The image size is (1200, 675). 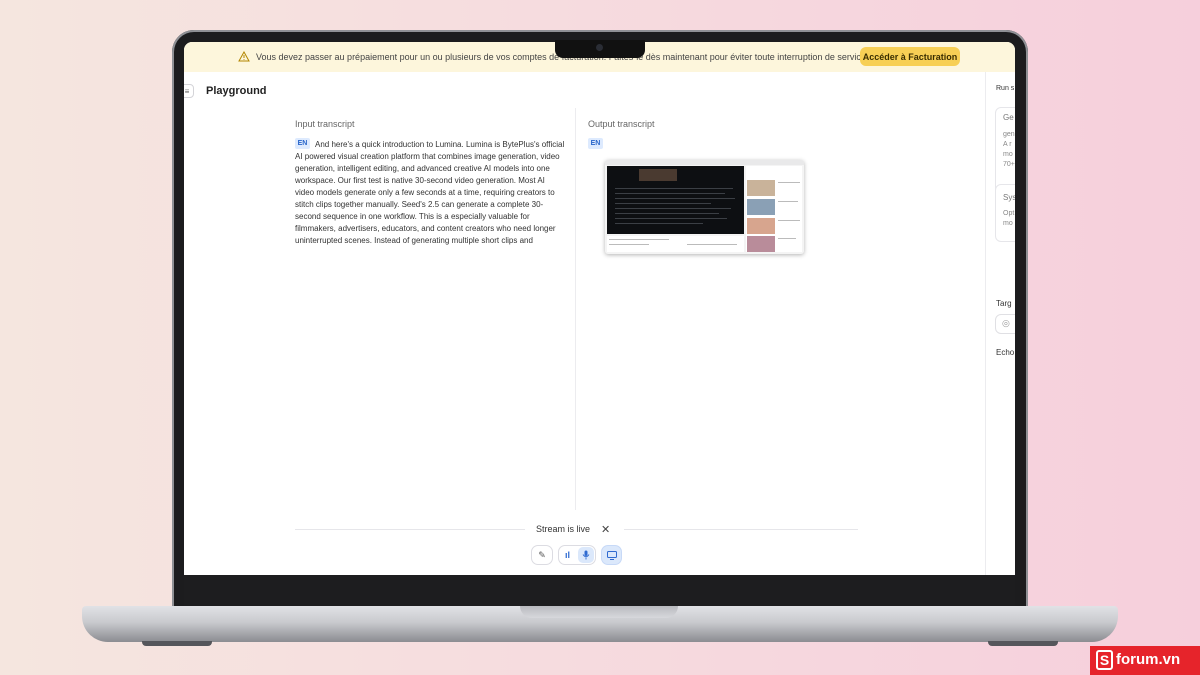 What do you see at coordinates (675, 244) in the screenshot?
I see `preview-video-meta` at bounding box center [675, 244].